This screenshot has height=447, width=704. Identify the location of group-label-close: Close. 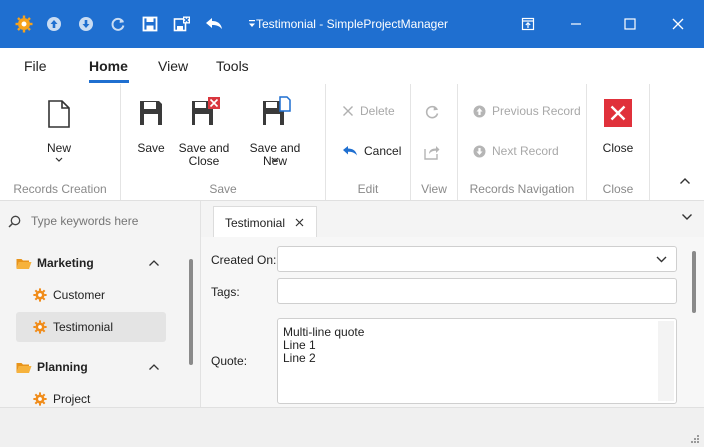
(618, 189).